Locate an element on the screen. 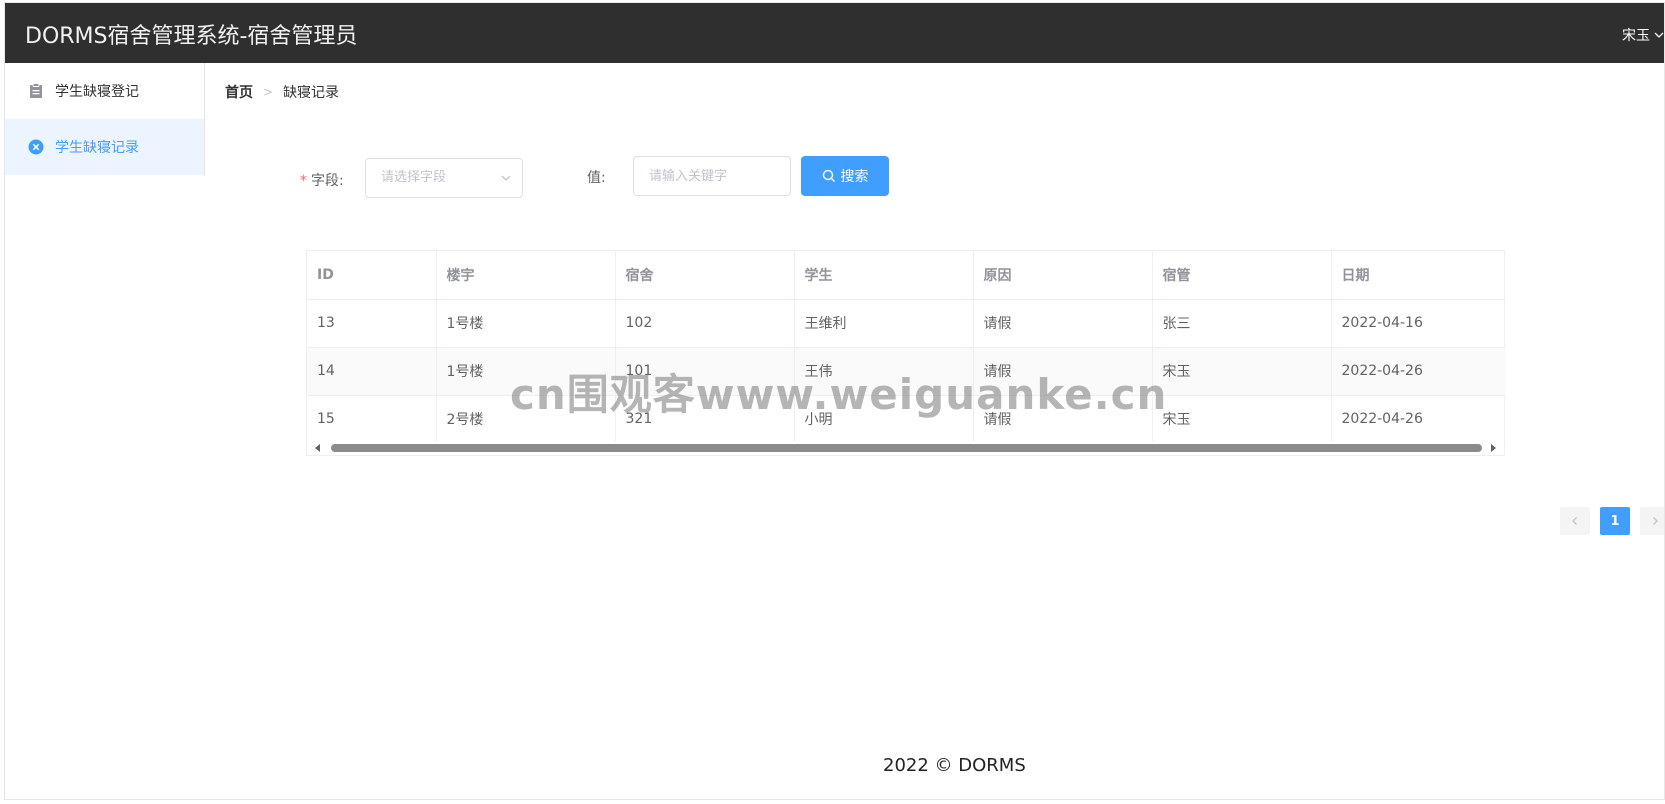 This screenshot has width=1665, height=804. sidebar-item-absence-register: 学生缺寝登记 is located at coordinates (104, 91).